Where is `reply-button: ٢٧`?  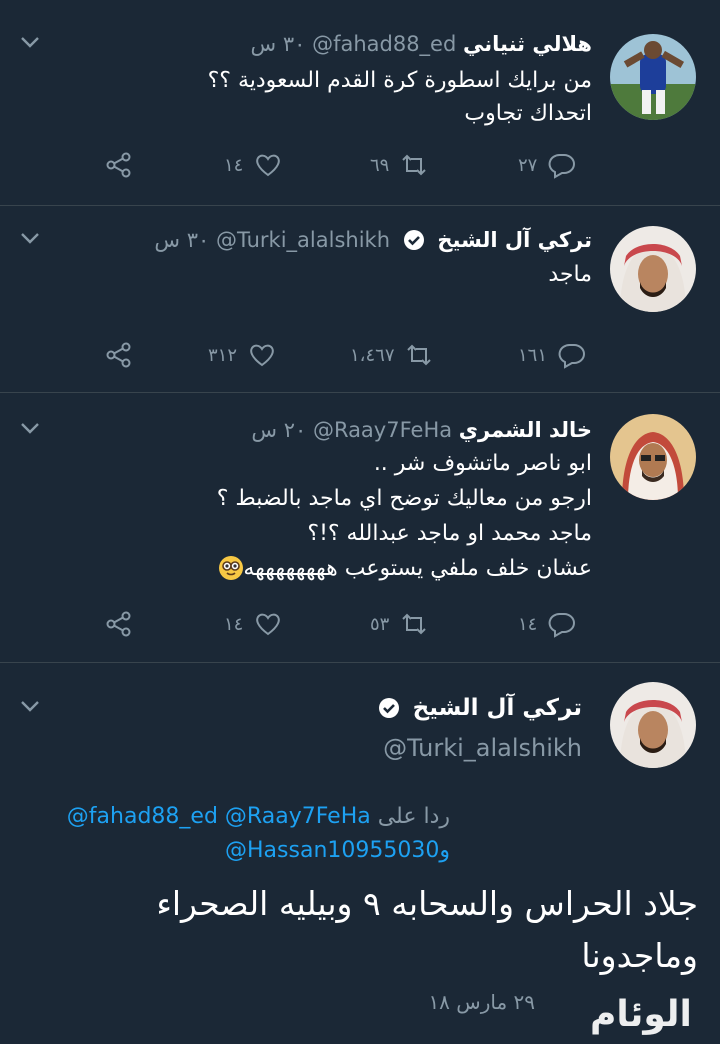
reply-button: ٢٧ is located at coordinates (547, 165).